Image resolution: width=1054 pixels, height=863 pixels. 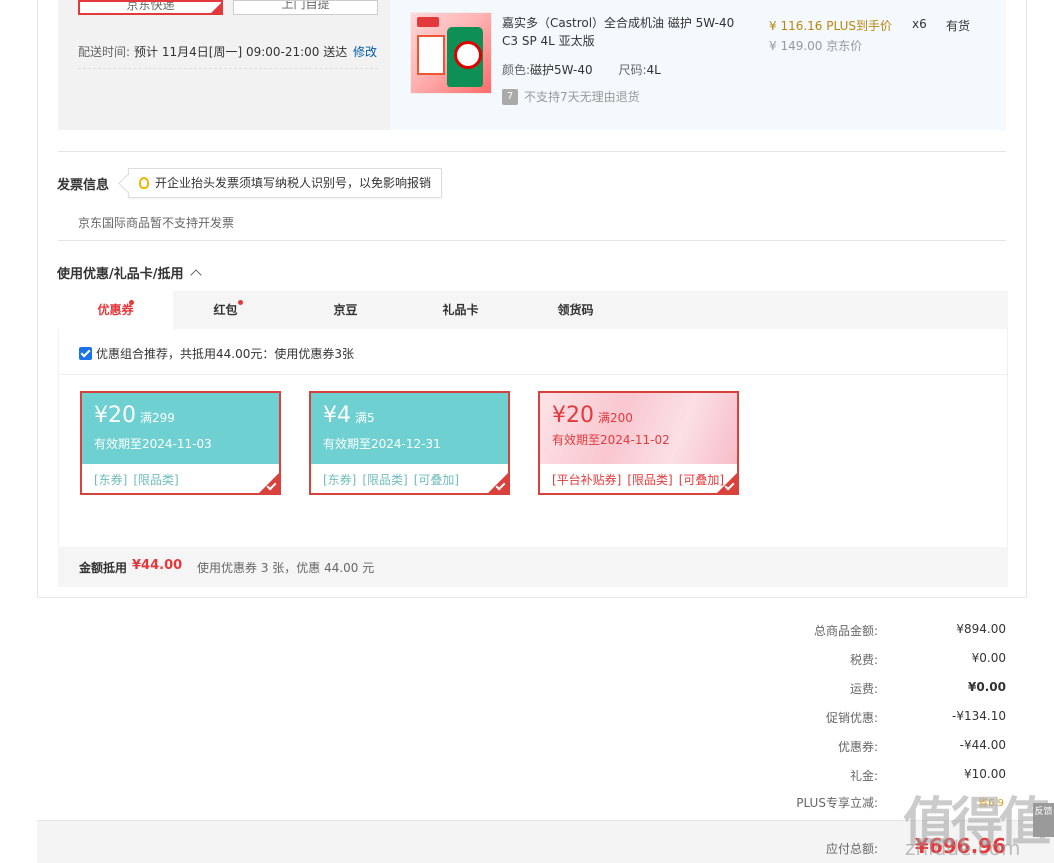 I want to click on coupon-validity: 有效期至2024-11-02, so click(x=611, y=440).